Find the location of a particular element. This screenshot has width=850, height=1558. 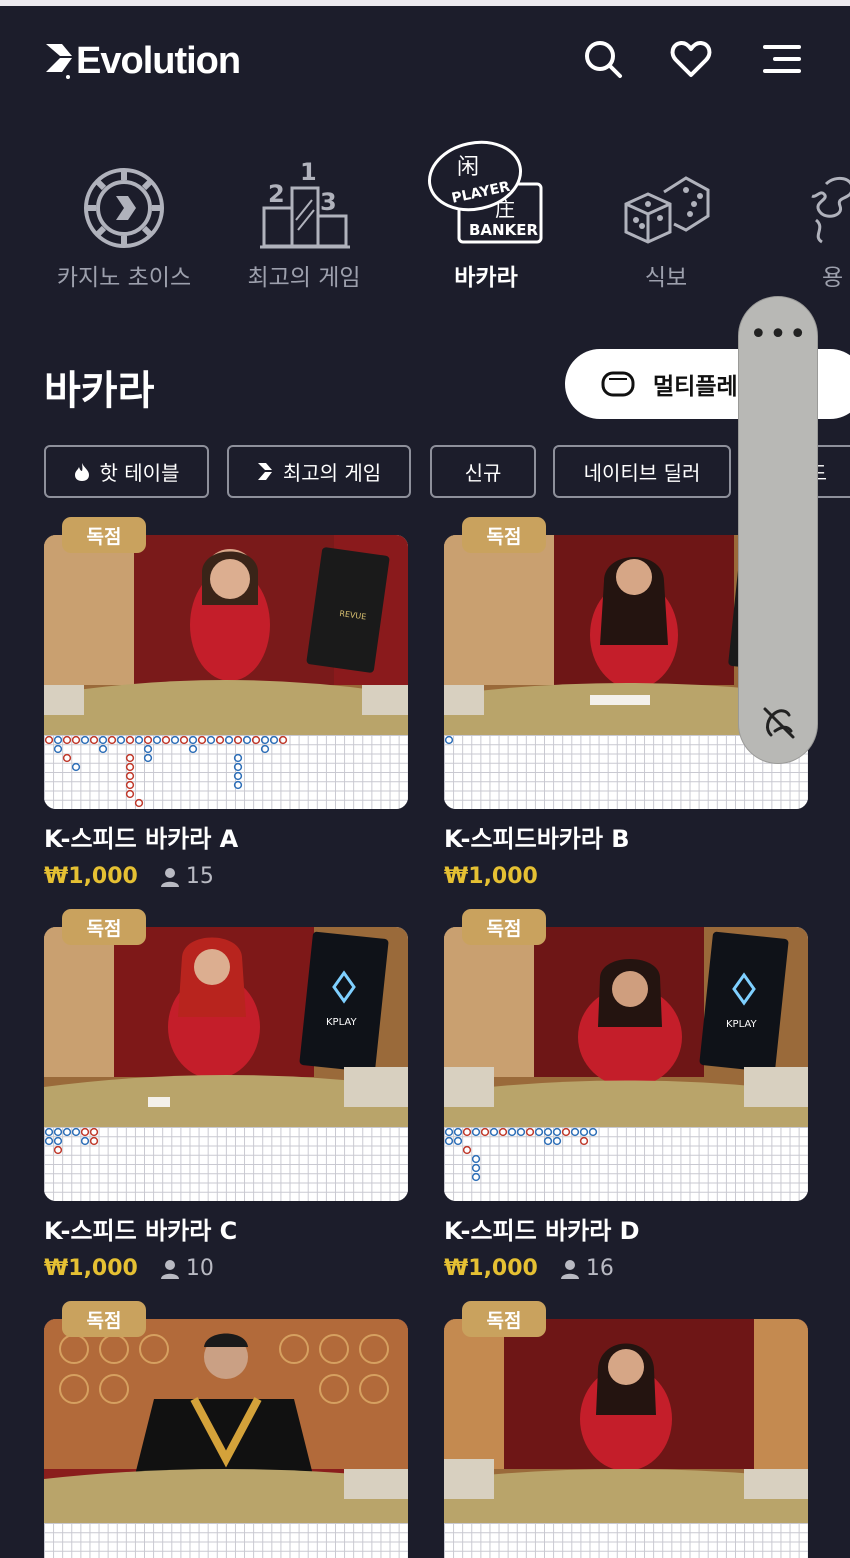

dragon-icon is located at coordinates (830, 210).